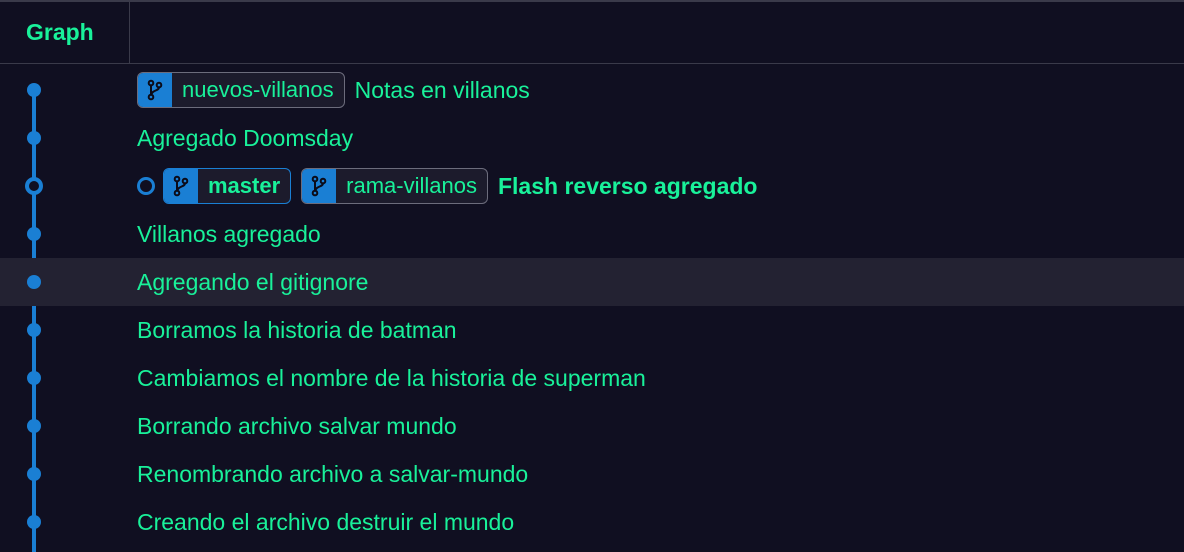 The height and width of the screenshot is (552, 1184). What do you see at coordinates (253, 281) in the screenshot?
I see `commit-message: Agregando el gitignore` at bounding box center [253, 281].